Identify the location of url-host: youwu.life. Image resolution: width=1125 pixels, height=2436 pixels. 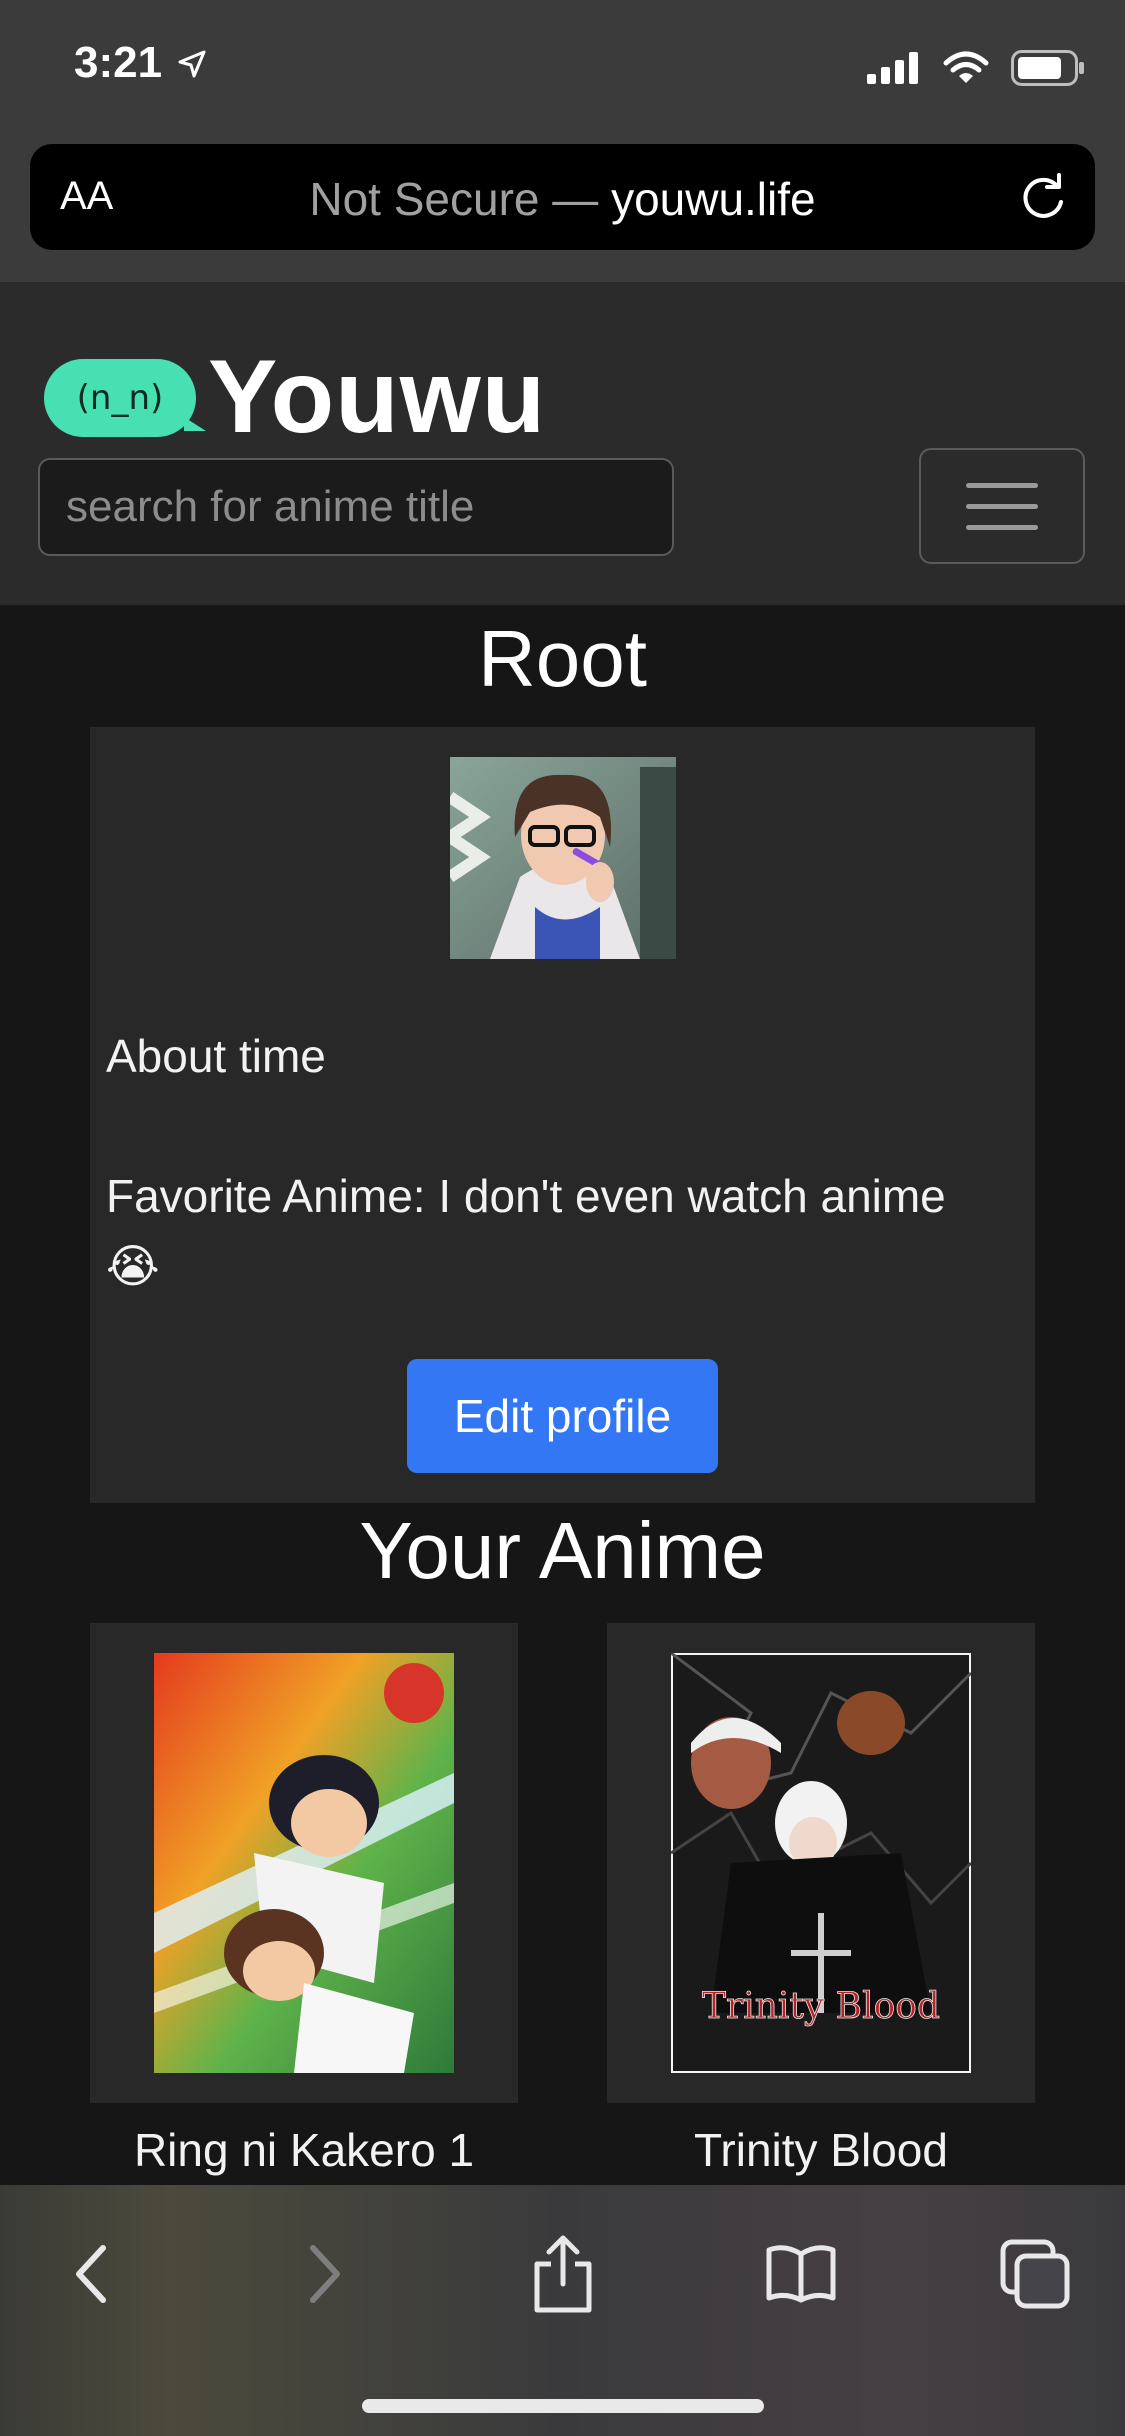
(713, 199).